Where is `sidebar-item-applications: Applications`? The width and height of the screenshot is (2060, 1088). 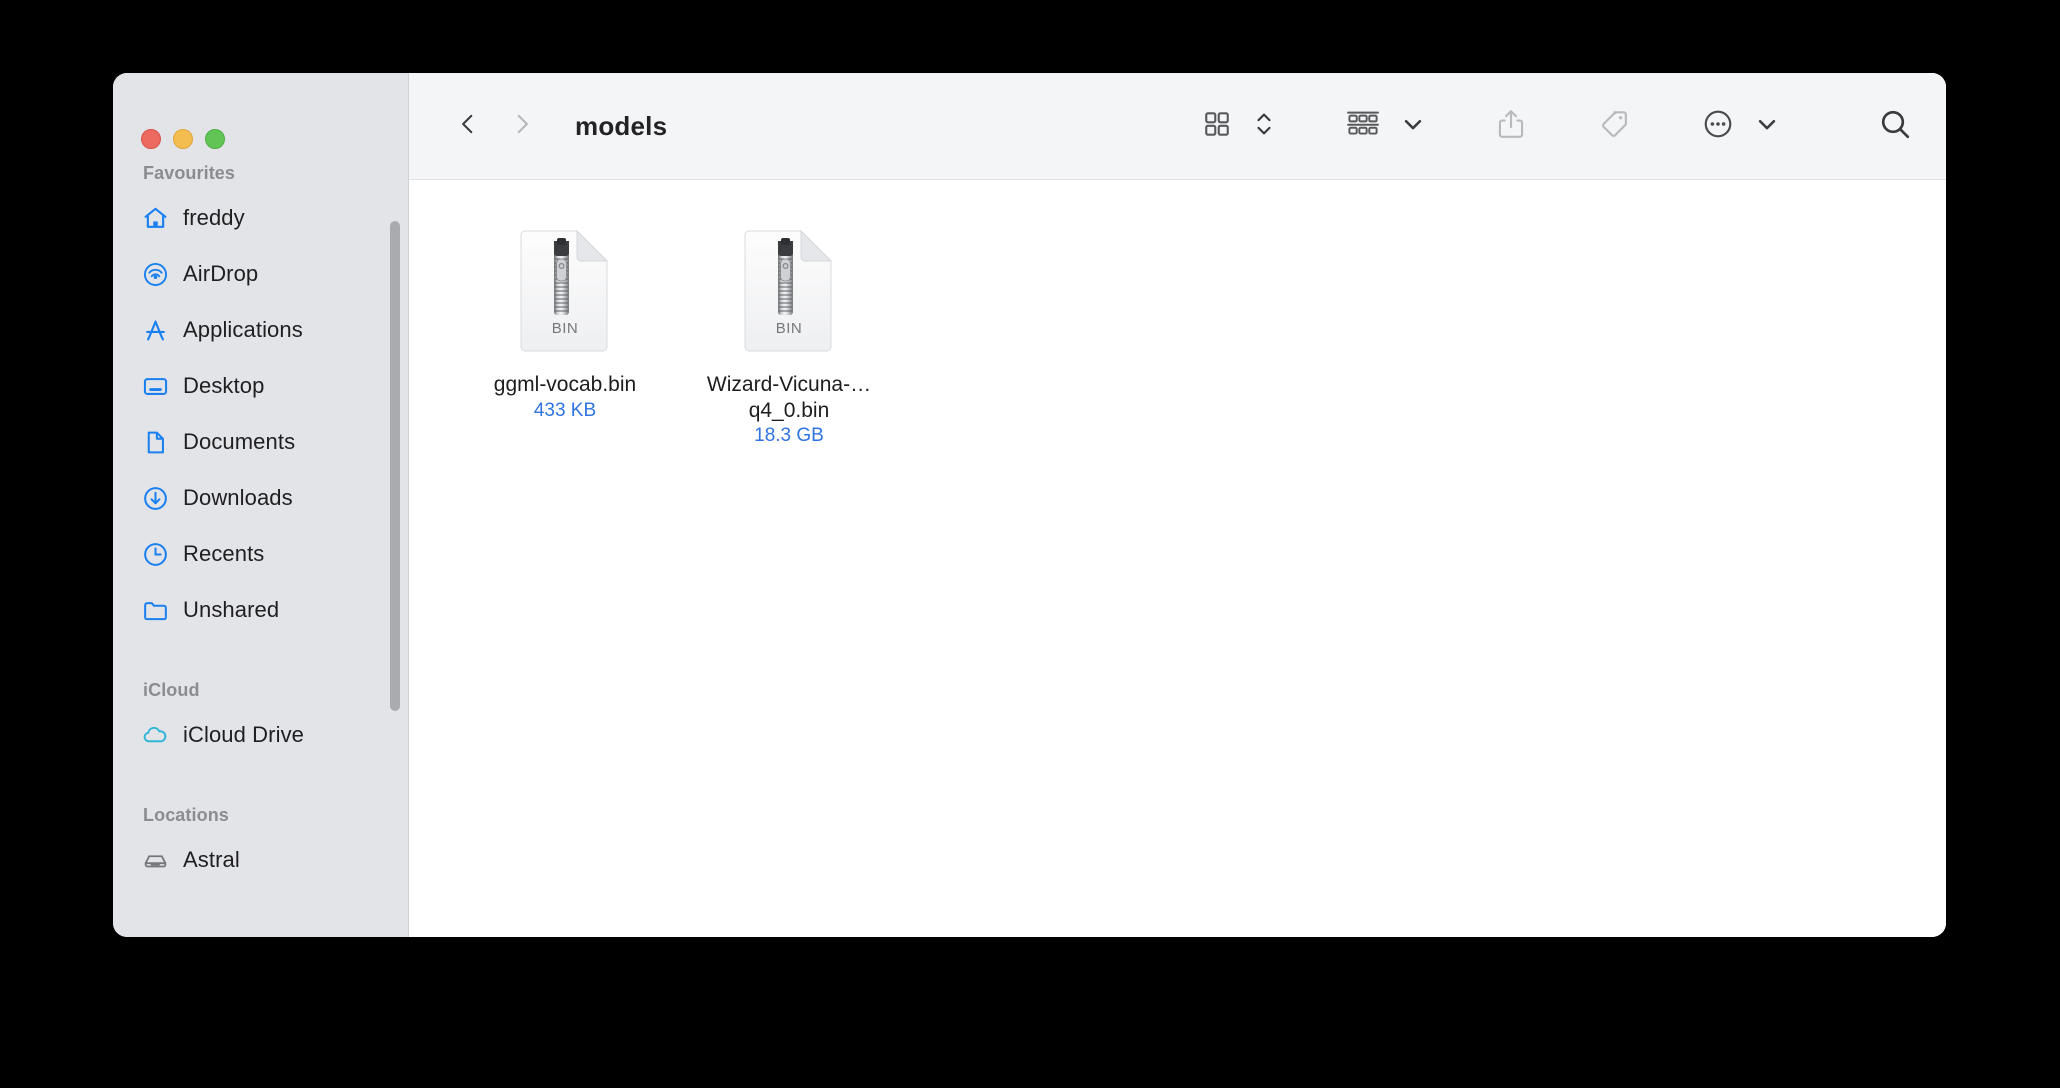 sidebar-item-applications: Applications is located at coordinates (260, 330).